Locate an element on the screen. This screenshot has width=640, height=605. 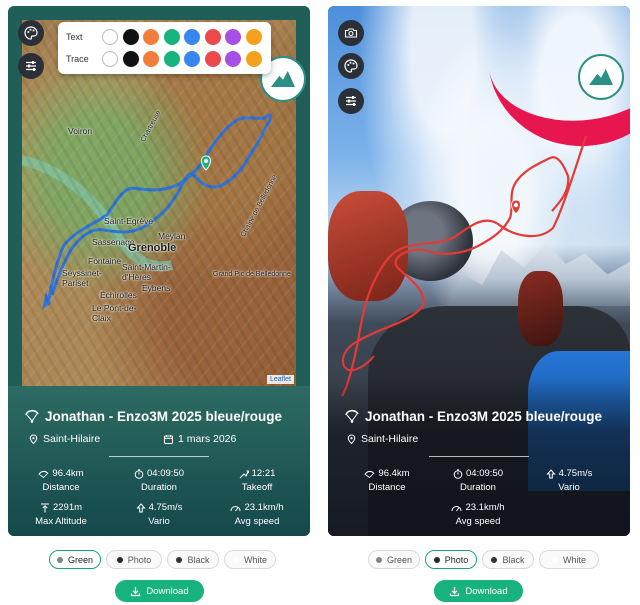
style-selector-right: Green Photo Black White is located at coordinates (486, 559).